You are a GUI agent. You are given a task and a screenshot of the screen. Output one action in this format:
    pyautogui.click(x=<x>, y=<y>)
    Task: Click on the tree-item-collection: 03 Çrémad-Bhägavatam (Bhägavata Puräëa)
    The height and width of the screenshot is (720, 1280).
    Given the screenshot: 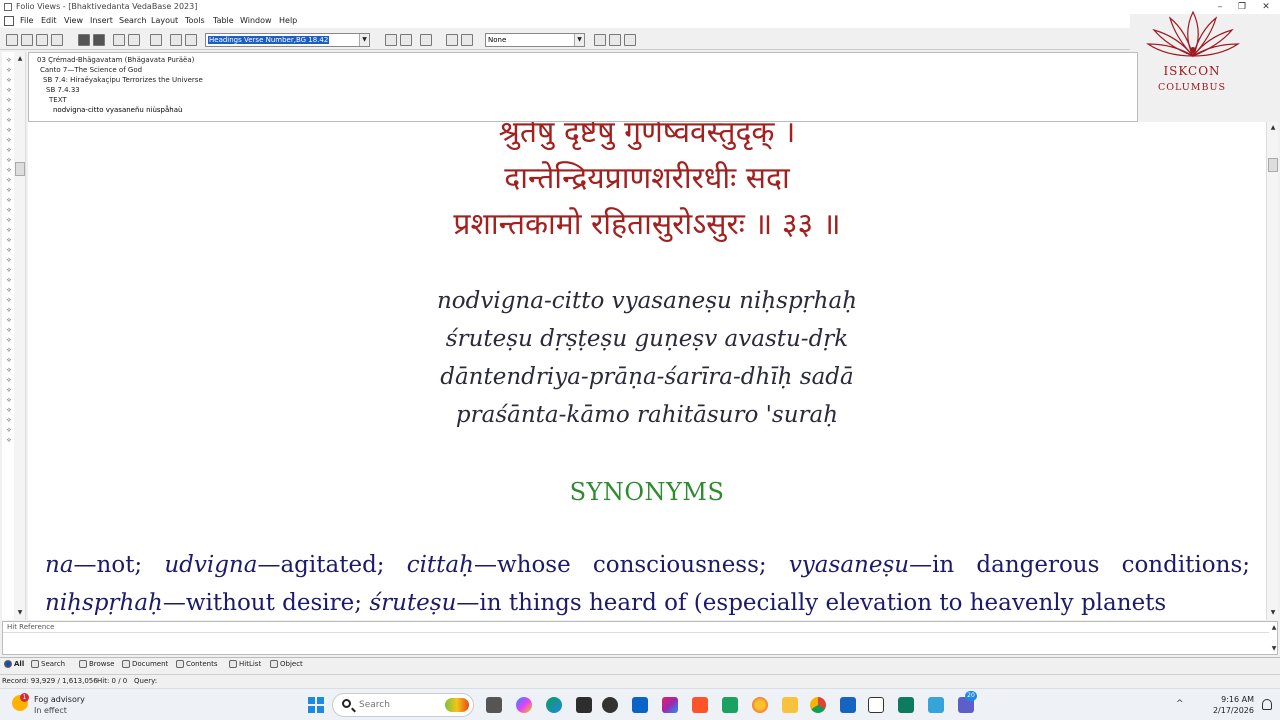 What is the action you would take?
    pyautogui.click(x=115, y=60)
    